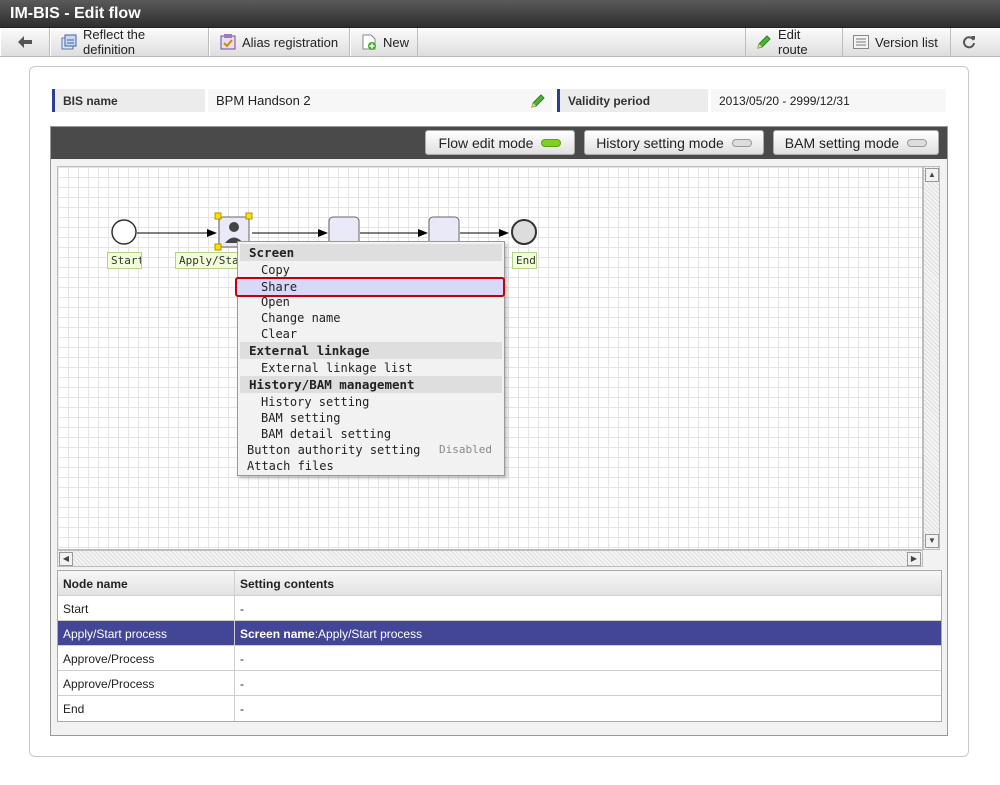  What do you see at coordinates (371, 466) in the screenshot?
I see `menu-item-attach-files: Attach files` at bounding box center [371, 466].